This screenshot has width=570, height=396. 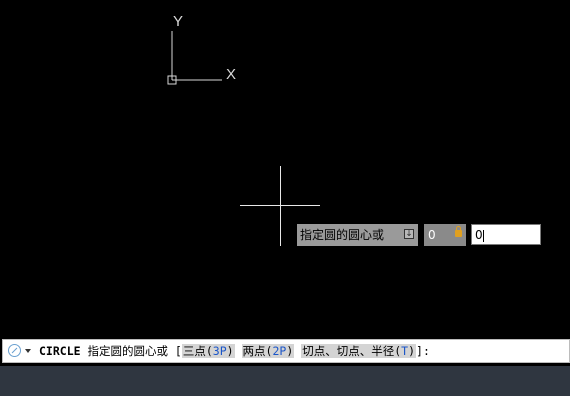 I want to click on option-two-point: 两点(2P), so click(x=268, y=351).